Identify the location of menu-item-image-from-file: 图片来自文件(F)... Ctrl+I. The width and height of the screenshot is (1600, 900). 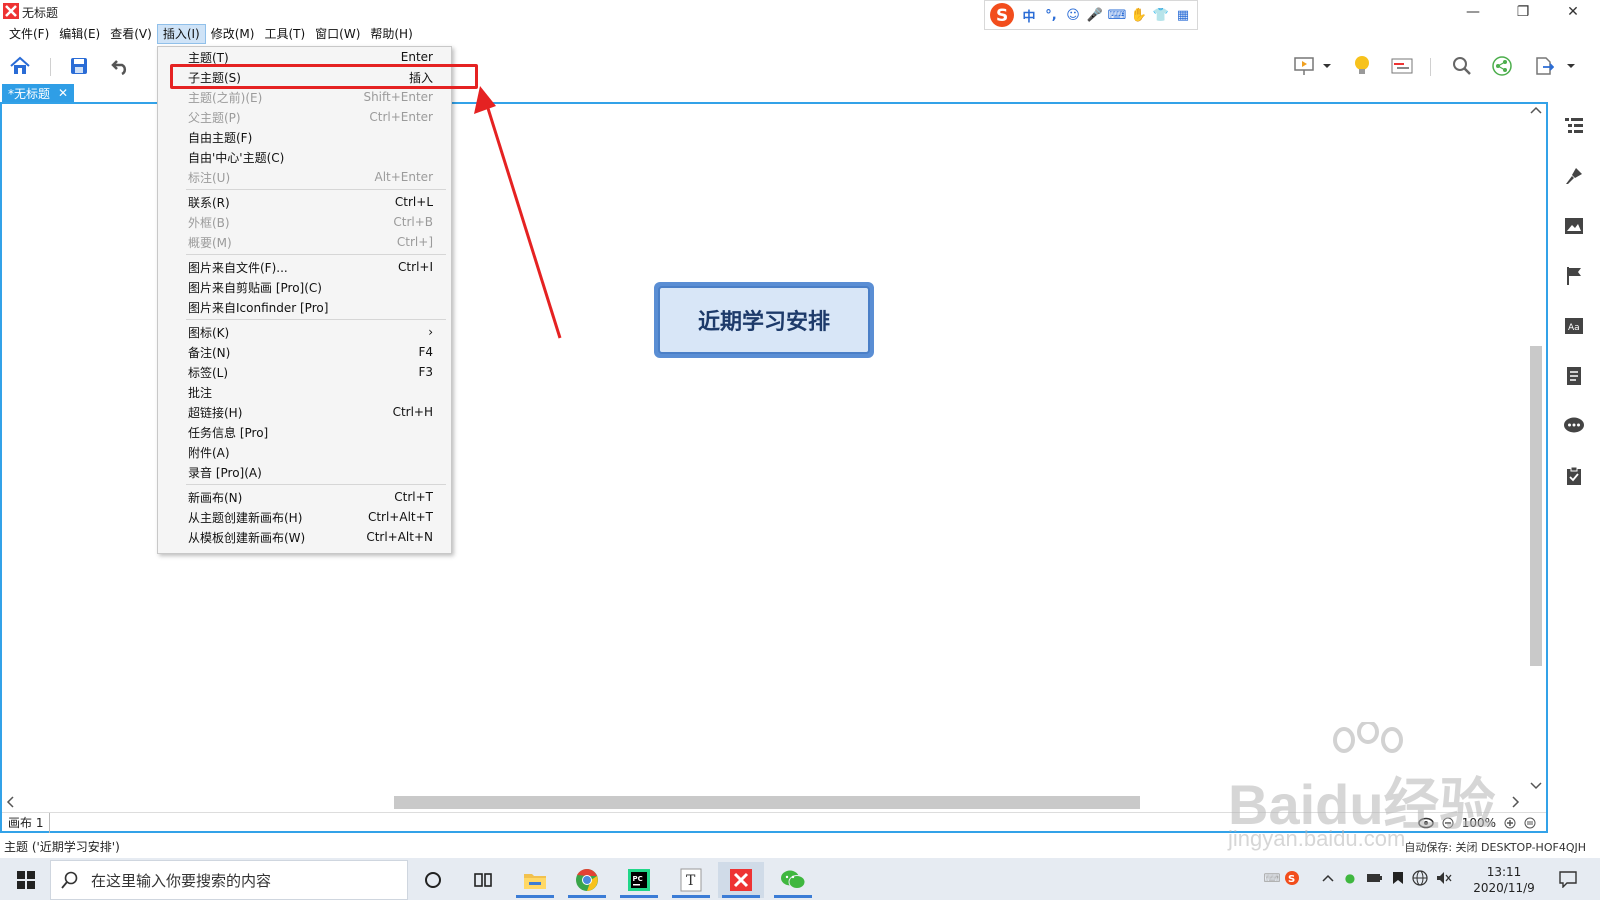
(304, 267).